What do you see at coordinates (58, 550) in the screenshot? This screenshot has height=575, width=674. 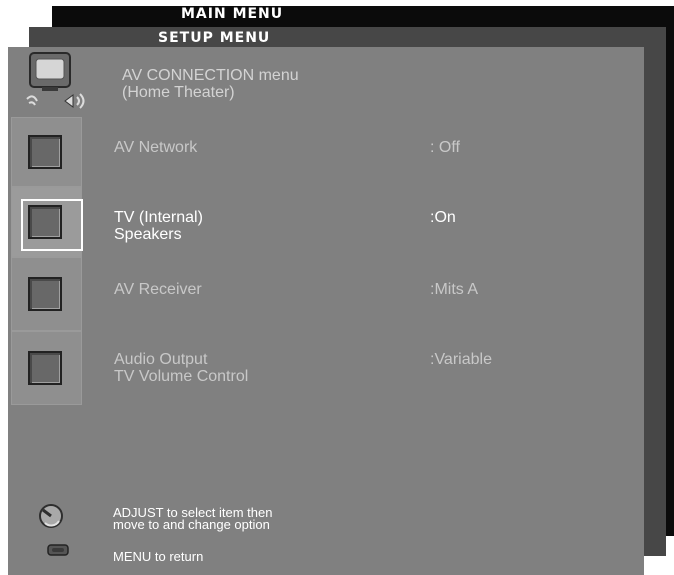 I see `menu-button-icon` at bounding box center [58, 550].